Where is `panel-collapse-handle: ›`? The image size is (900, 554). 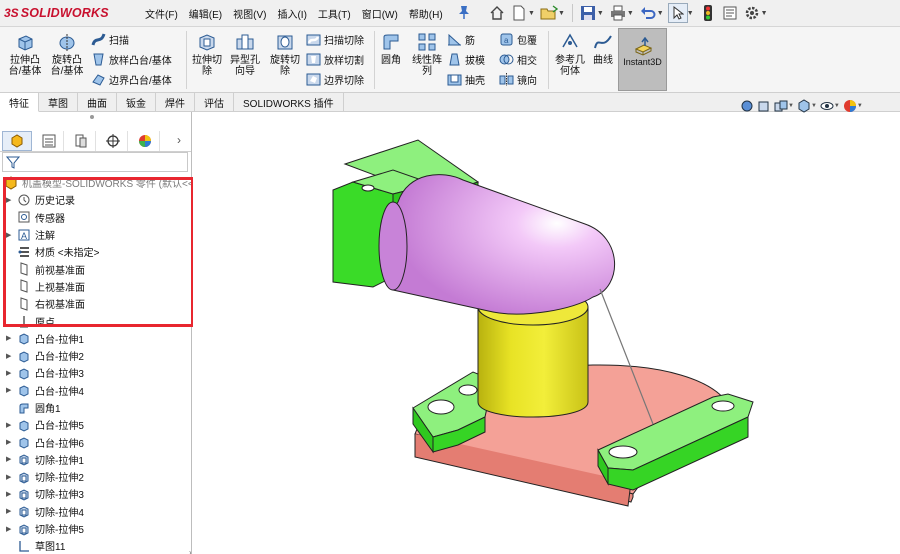 panel-collapse-handle: › is located at coordinates (190, 551).